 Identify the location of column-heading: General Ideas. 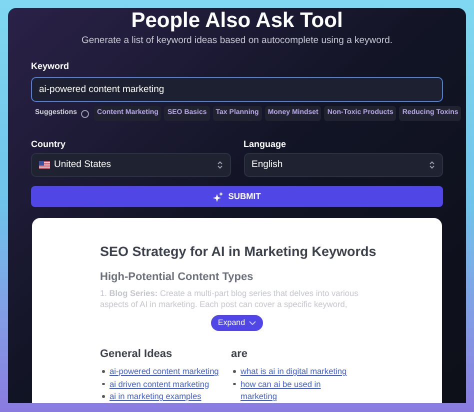
(137, 354).